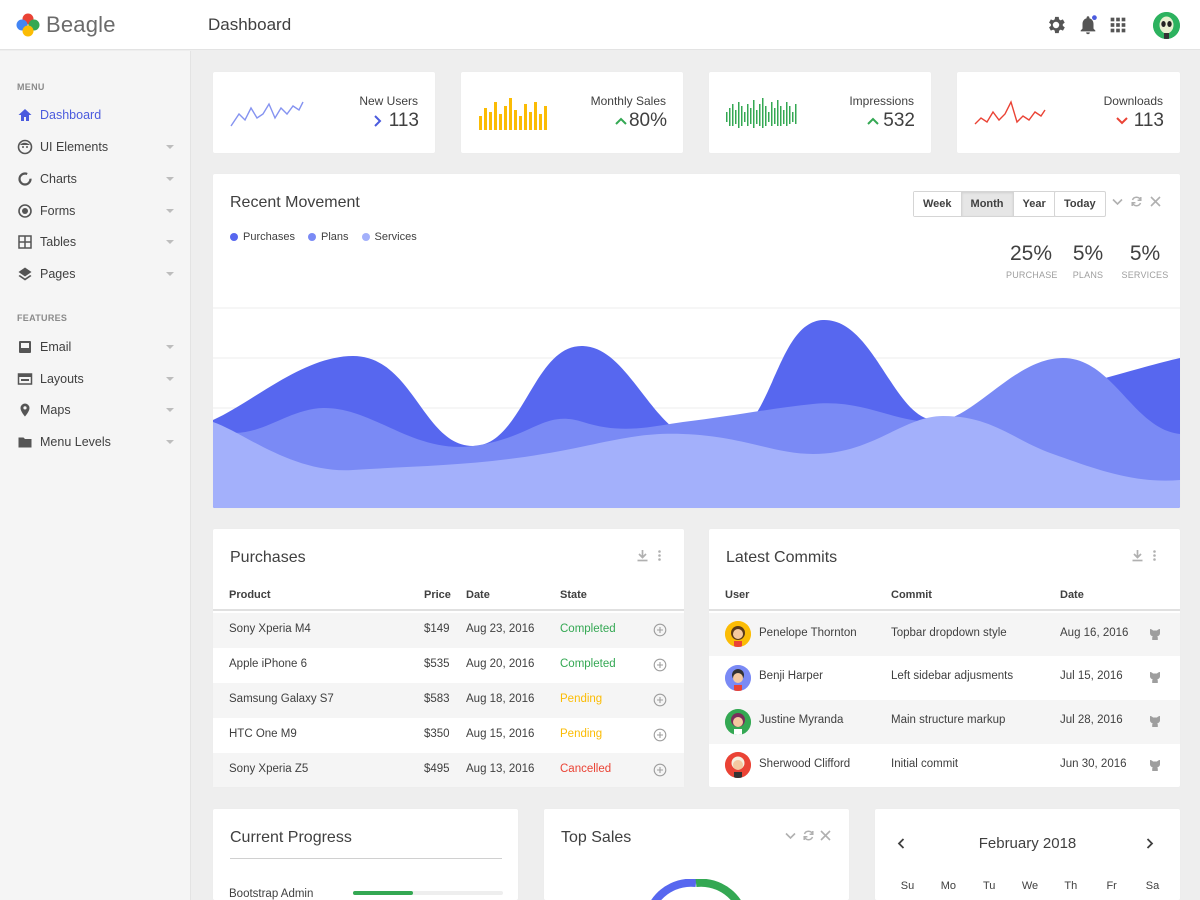  I want to click on percent-value: 25%, so click(1031, 254).